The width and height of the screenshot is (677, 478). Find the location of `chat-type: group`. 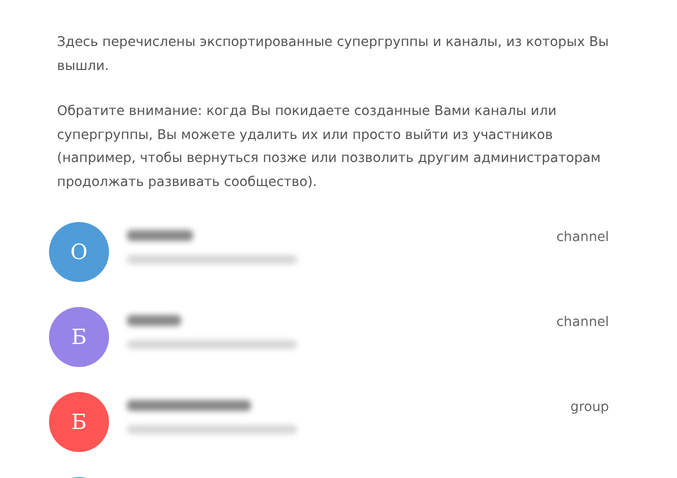

chat-type: group is located at coordinates (589, 407).